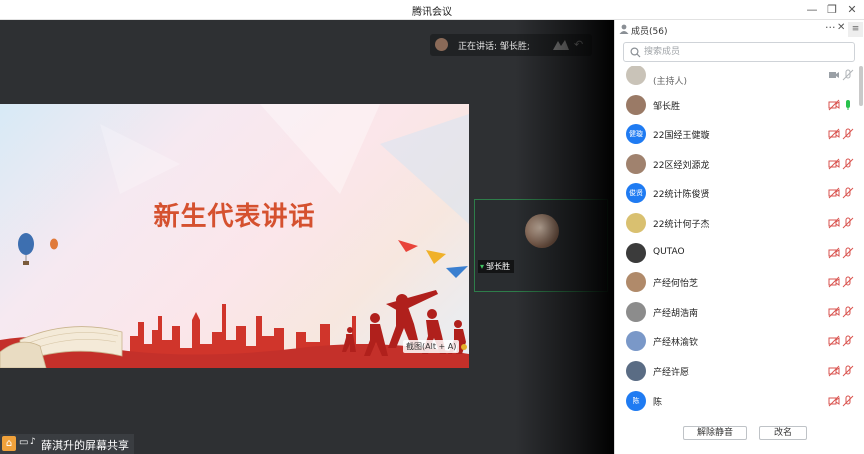 This screenshot has width=864, height=454. I want to click on screen-share-label: 薛淇升的屏幕共享, so click(85, 445).